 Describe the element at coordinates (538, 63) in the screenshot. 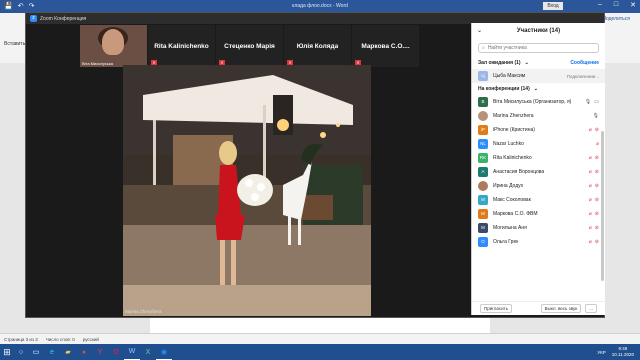

I see `waiting-room-header: Зал ожидания (1) ⌄ Сообщение` at that location.